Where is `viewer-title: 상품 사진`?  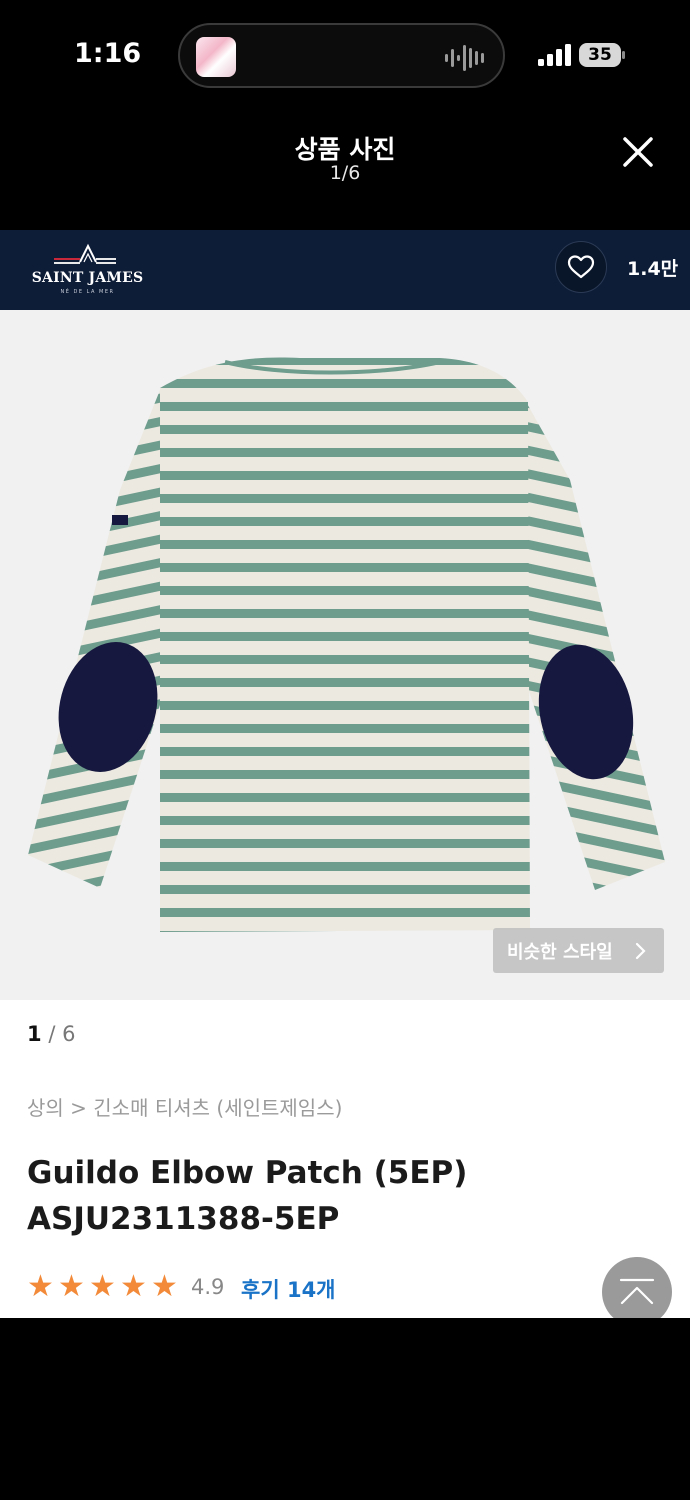 viewer-title: 상품 사진 is located at coordinates (345, 149).